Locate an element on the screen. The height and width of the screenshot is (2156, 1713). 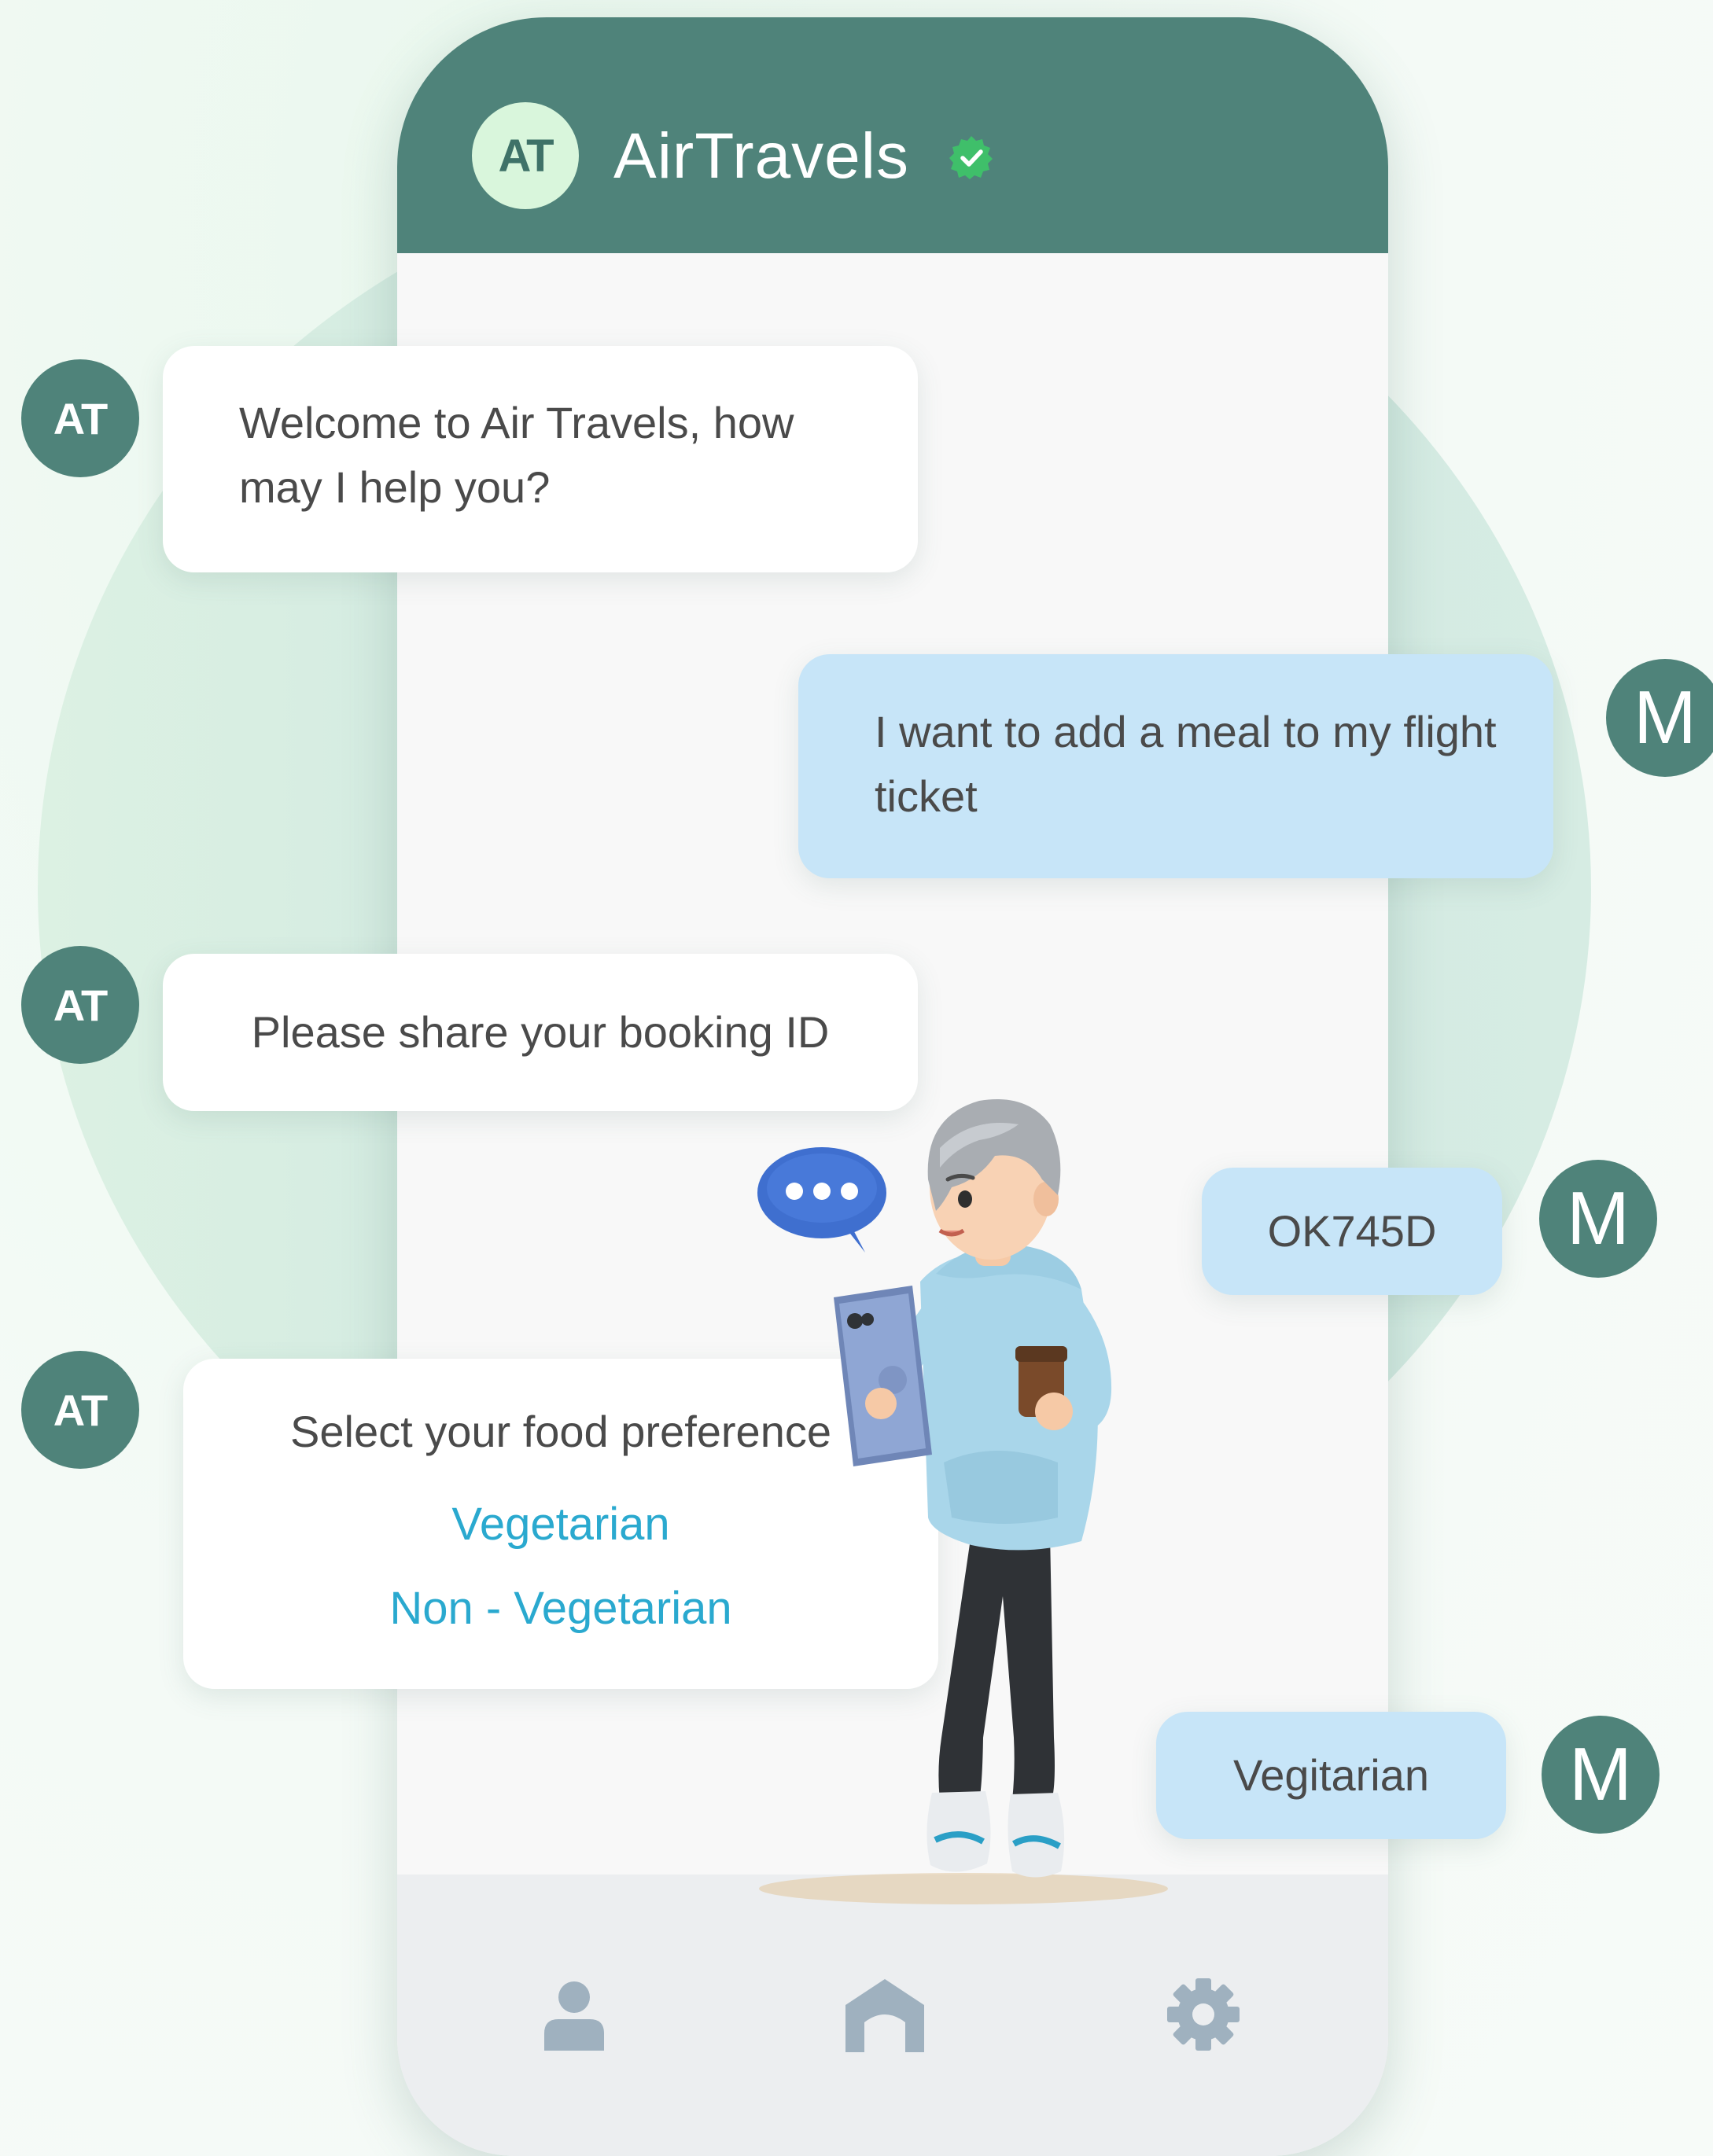
message-text: I want to add a meal to my flight ticket is located at coordinates (1186, 764).